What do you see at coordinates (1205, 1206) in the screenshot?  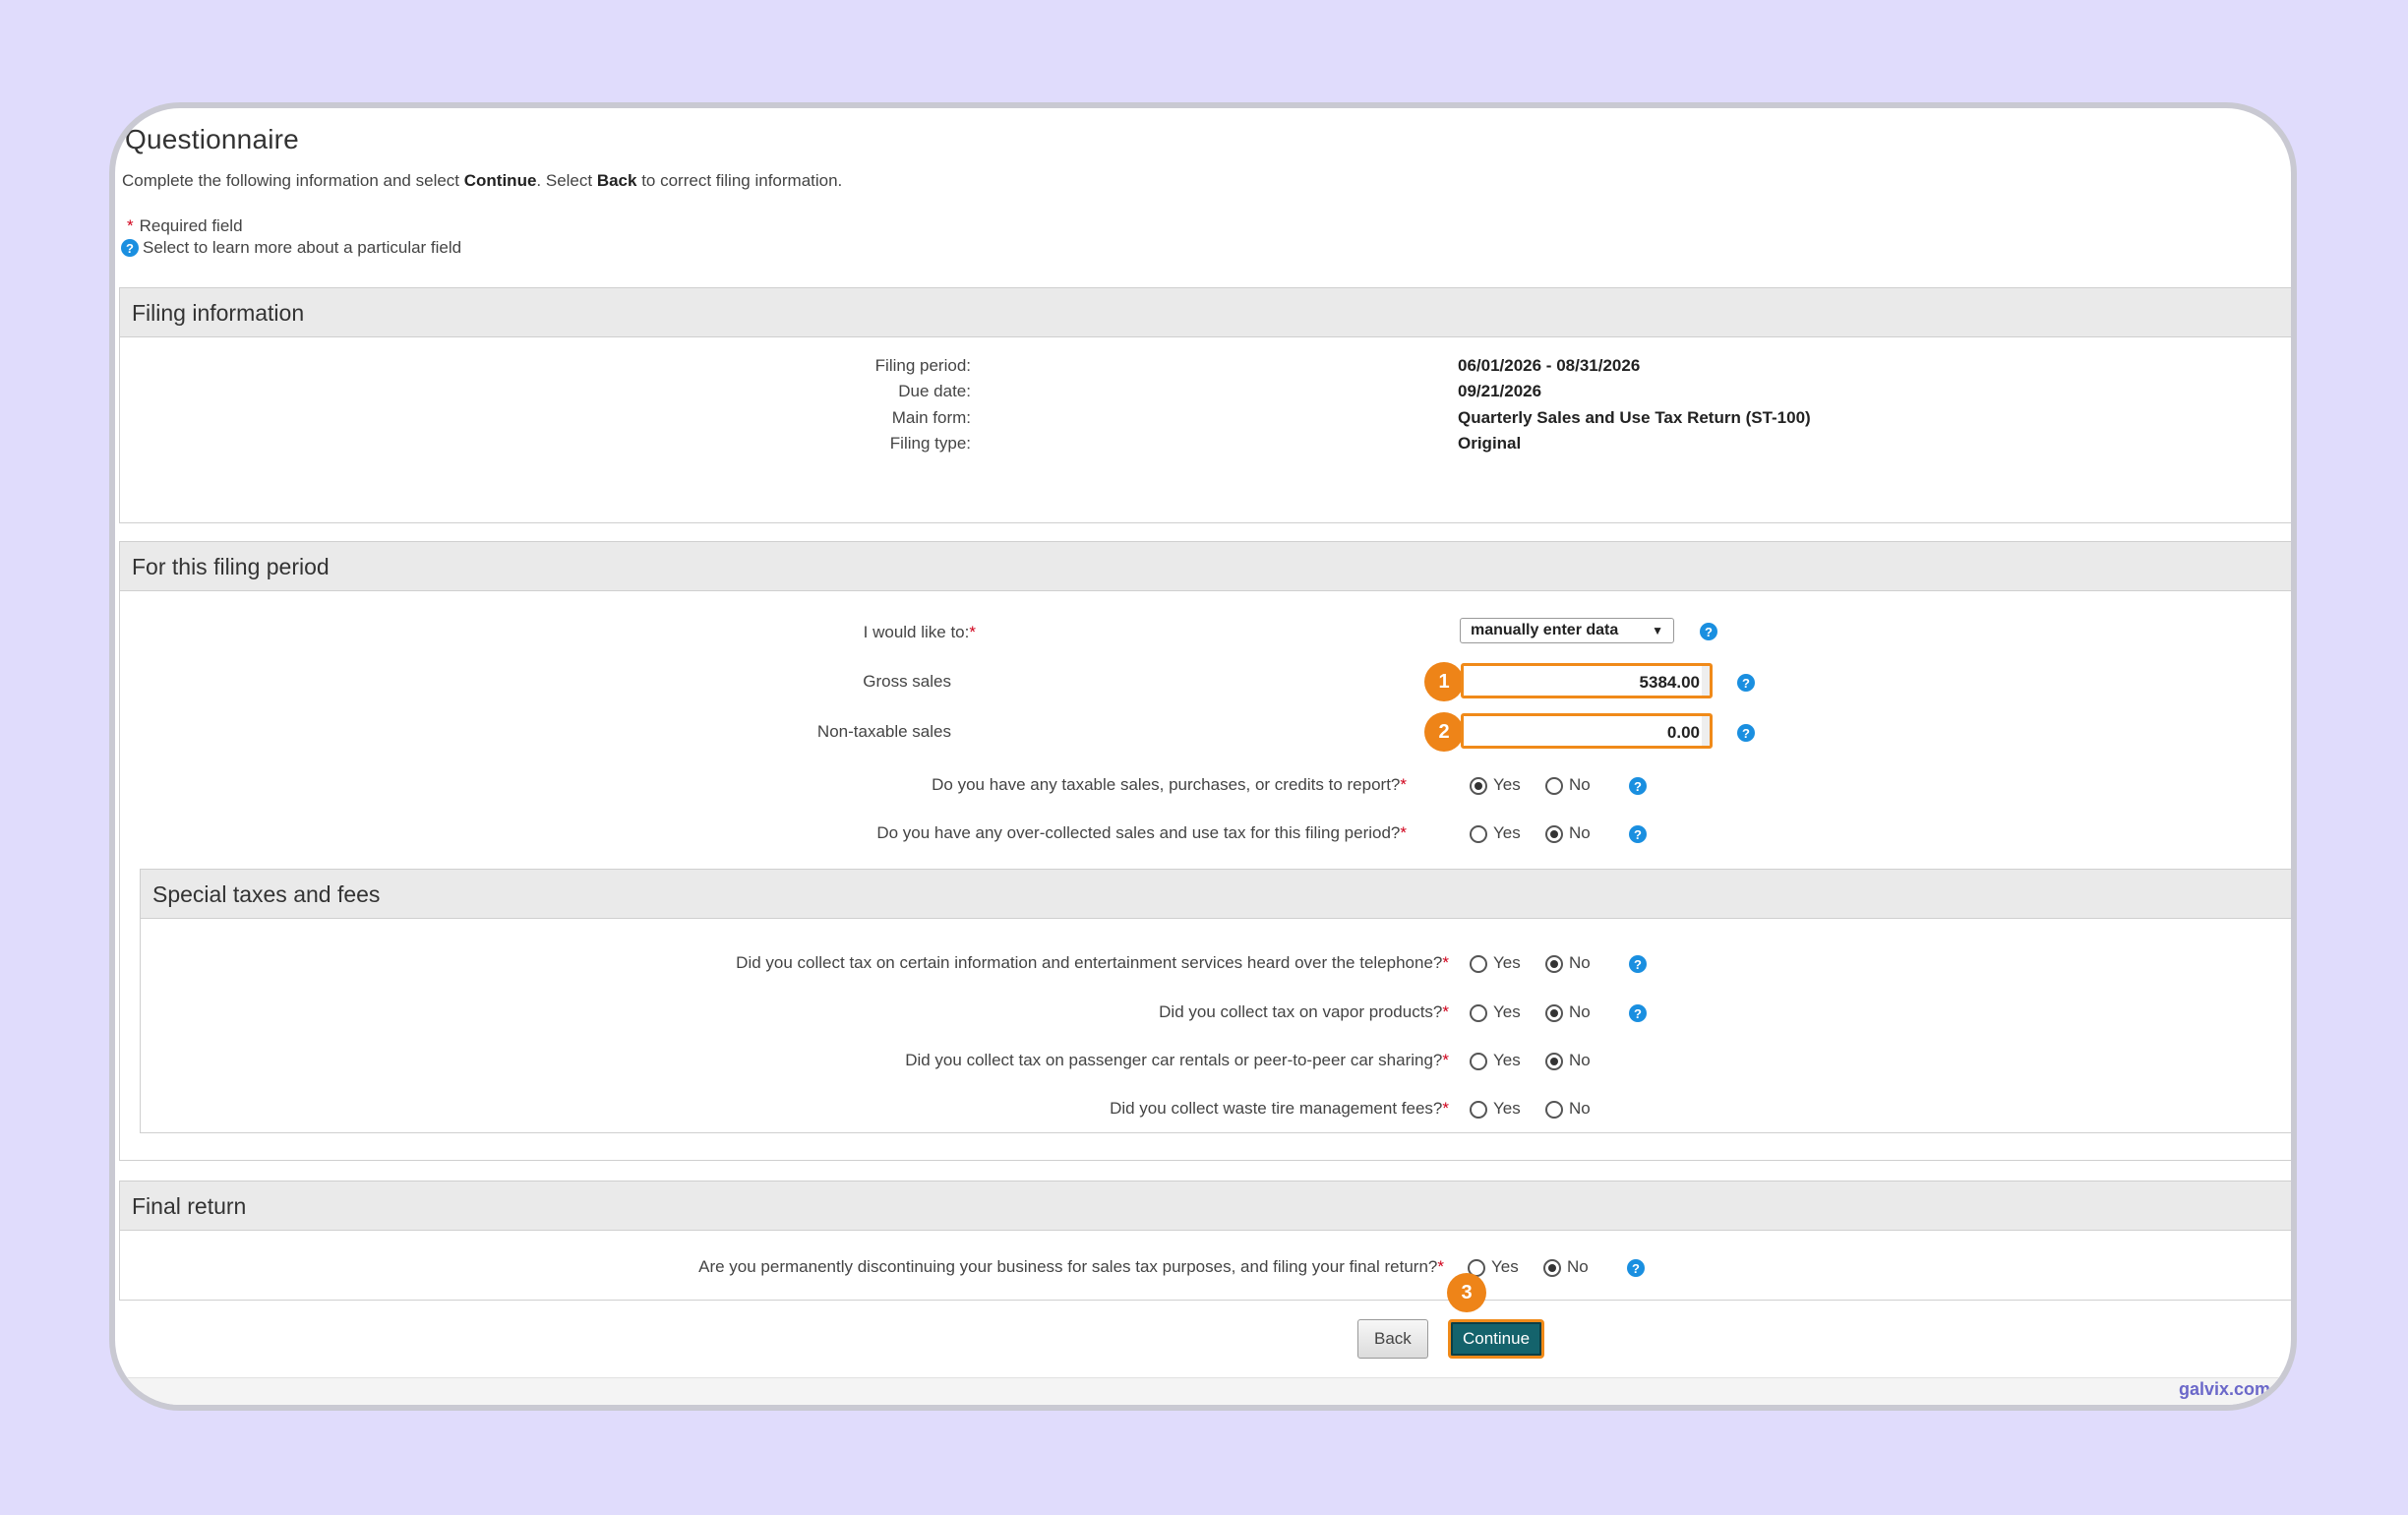 I see `section-header: Final return` at bounding box center [1205, 1206].